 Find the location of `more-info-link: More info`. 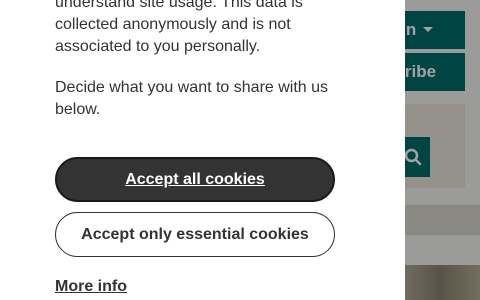

more-info-link: More info is located at coordinates (91, 287).